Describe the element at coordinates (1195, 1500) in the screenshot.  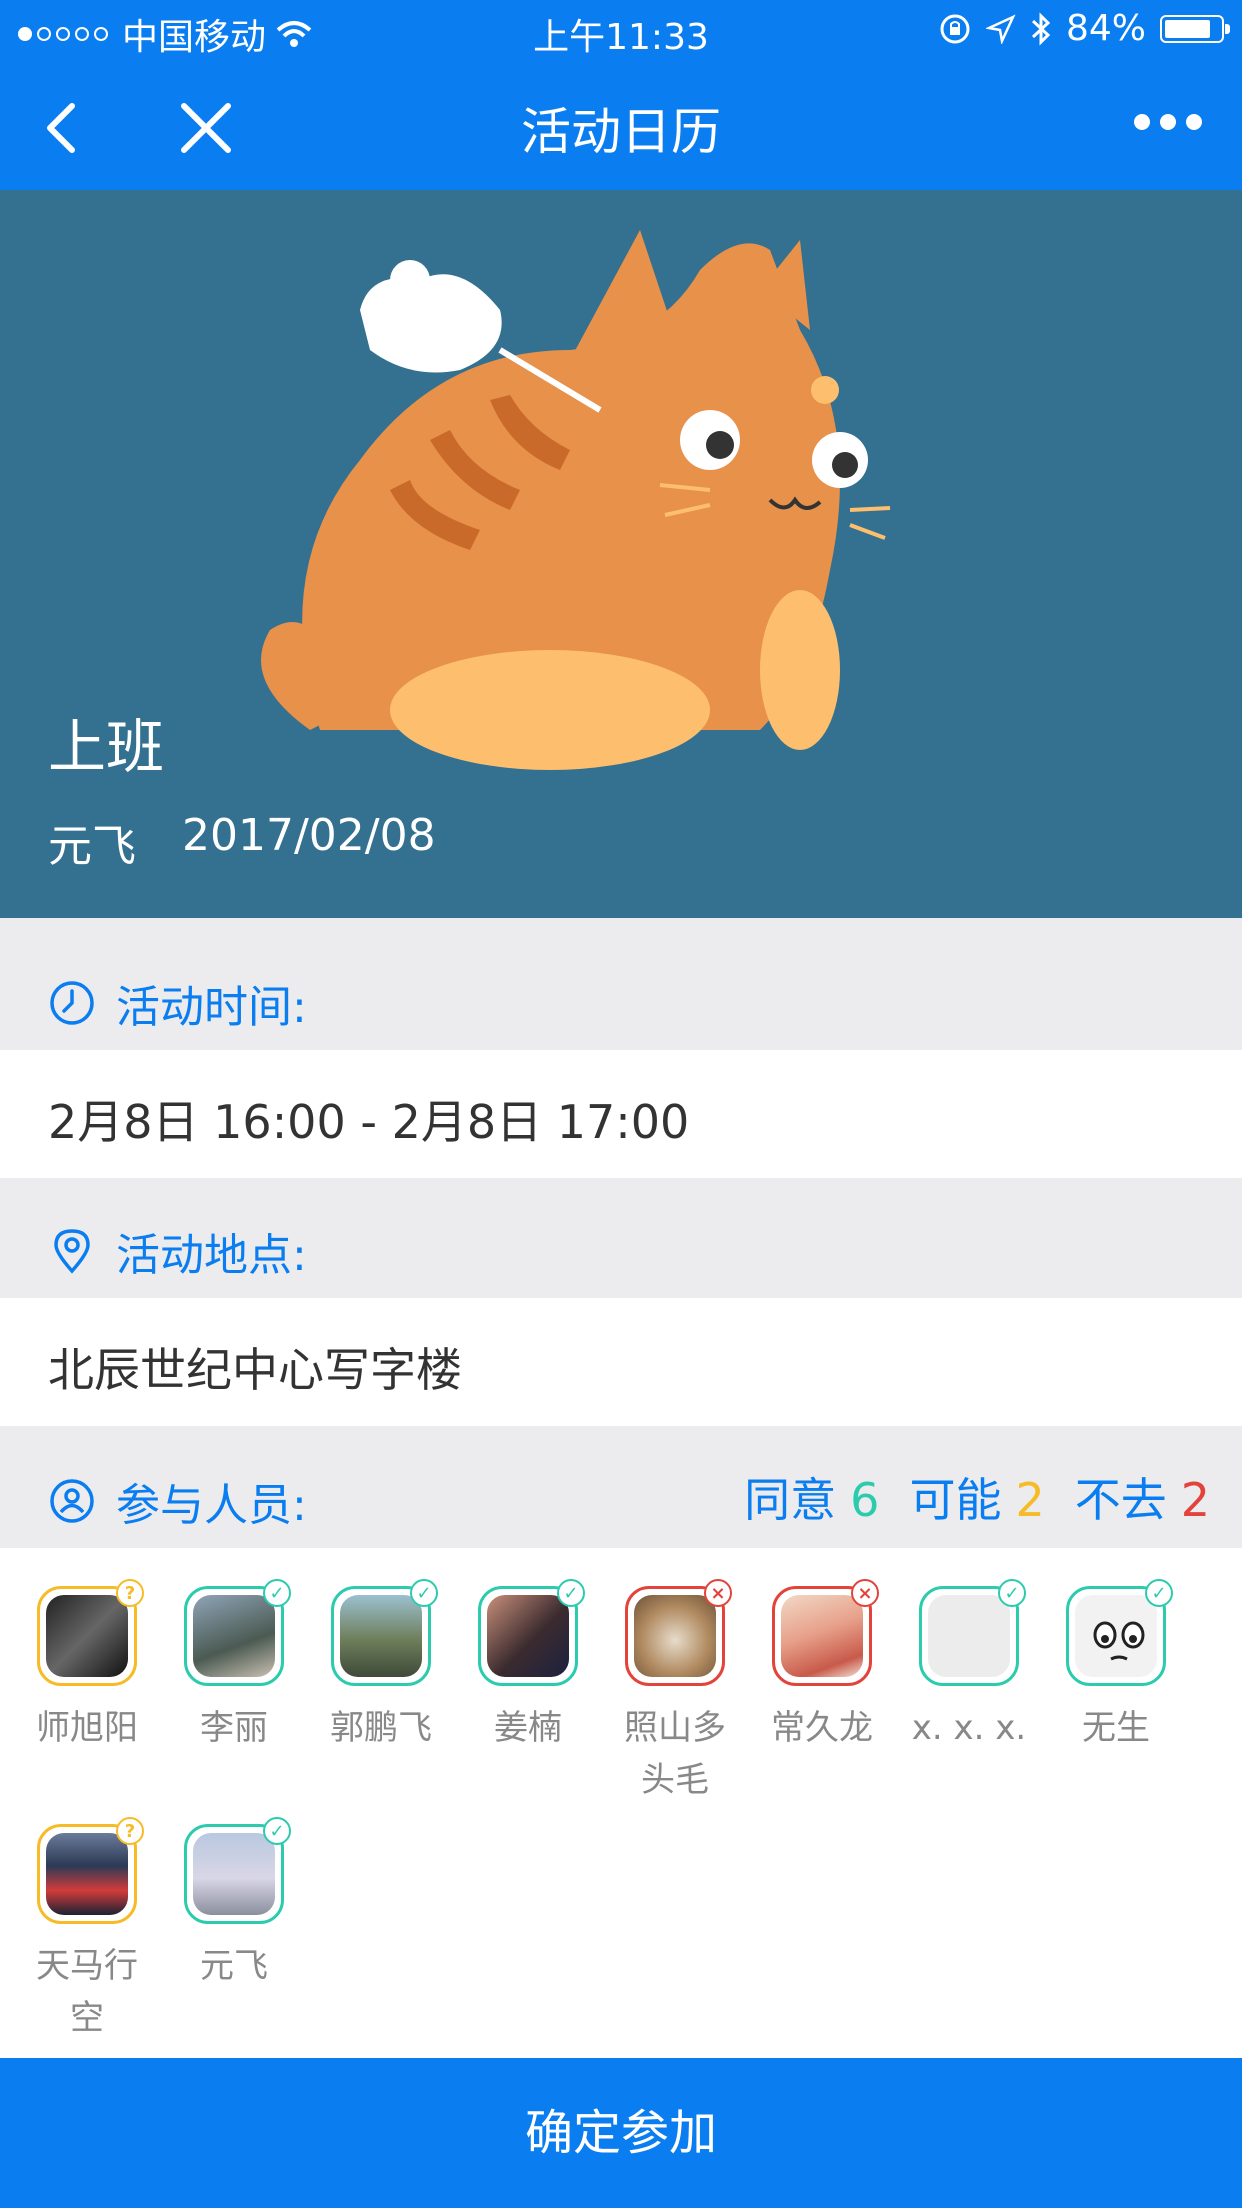
I see `decline-count: 2` at that location.